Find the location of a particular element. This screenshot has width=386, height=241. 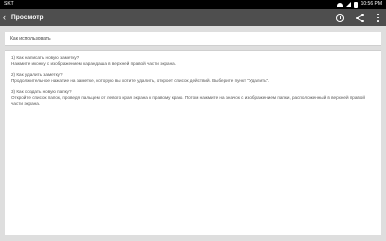

overflow-menu-icon is located at coordinates (378, 17).